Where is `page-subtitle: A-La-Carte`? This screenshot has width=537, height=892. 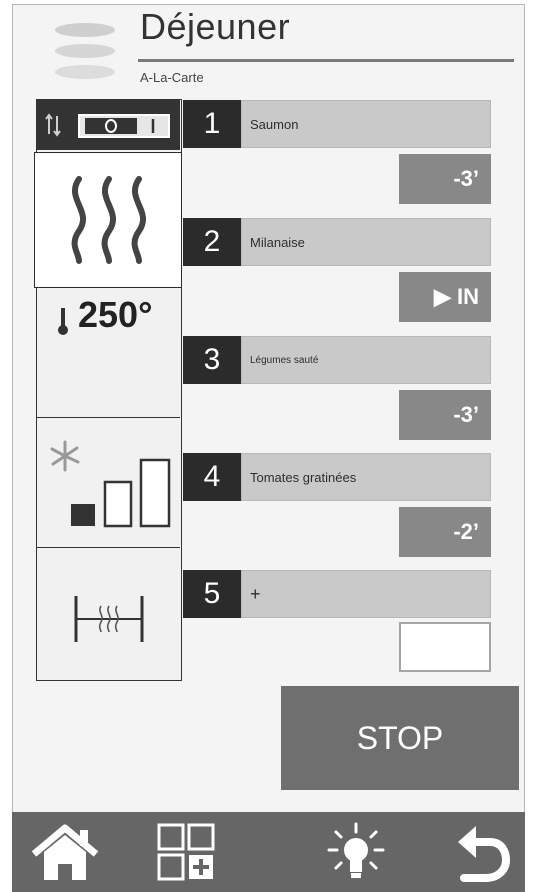
page-subtitle: A-La-Carte is located at coordinates (172, 77).